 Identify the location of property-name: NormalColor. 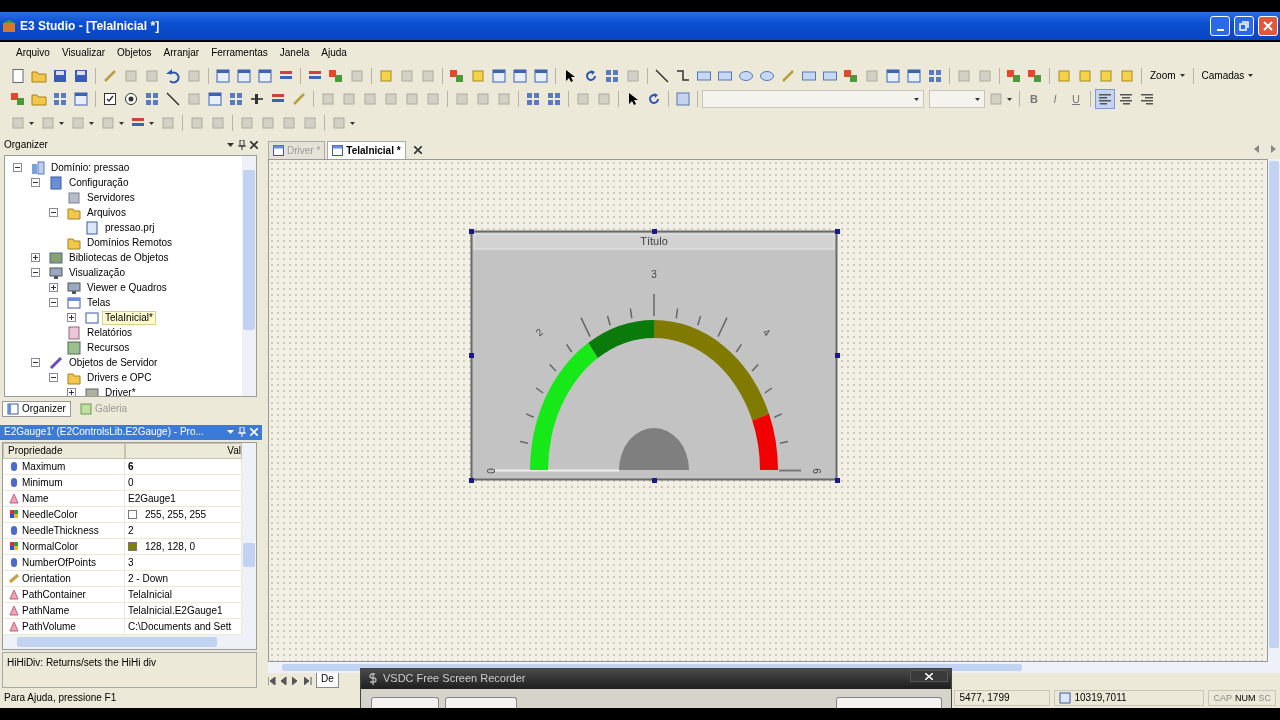
(50, 546).